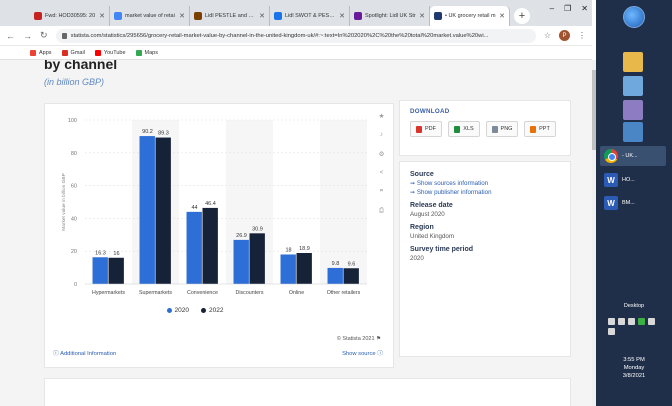 This screenshot has height=406, width=672. Describe the element at coordinates (381, 163) in the screenshot. I see `chart-tools: ★ ♪ ⚙ < ❞ ⎙` at that location.